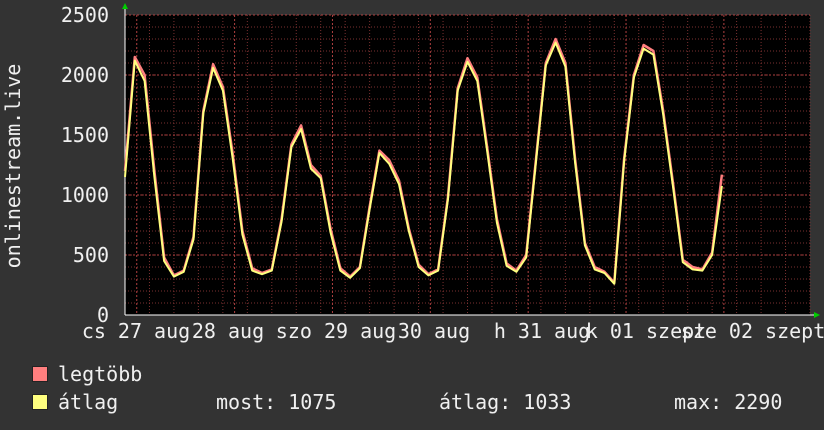  What do you see at coordinates (100, 374) in the screenshot?
I see `legend-label-max: legtöbb` at bounding box center [100, 374].